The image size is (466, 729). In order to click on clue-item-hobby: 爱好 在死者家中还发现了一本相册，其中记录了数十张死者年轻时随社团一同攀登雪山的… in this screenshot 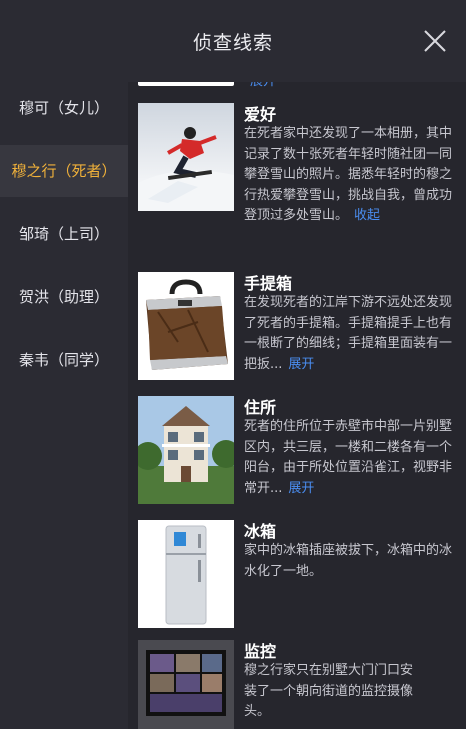, I will do `click(301, 163)`.